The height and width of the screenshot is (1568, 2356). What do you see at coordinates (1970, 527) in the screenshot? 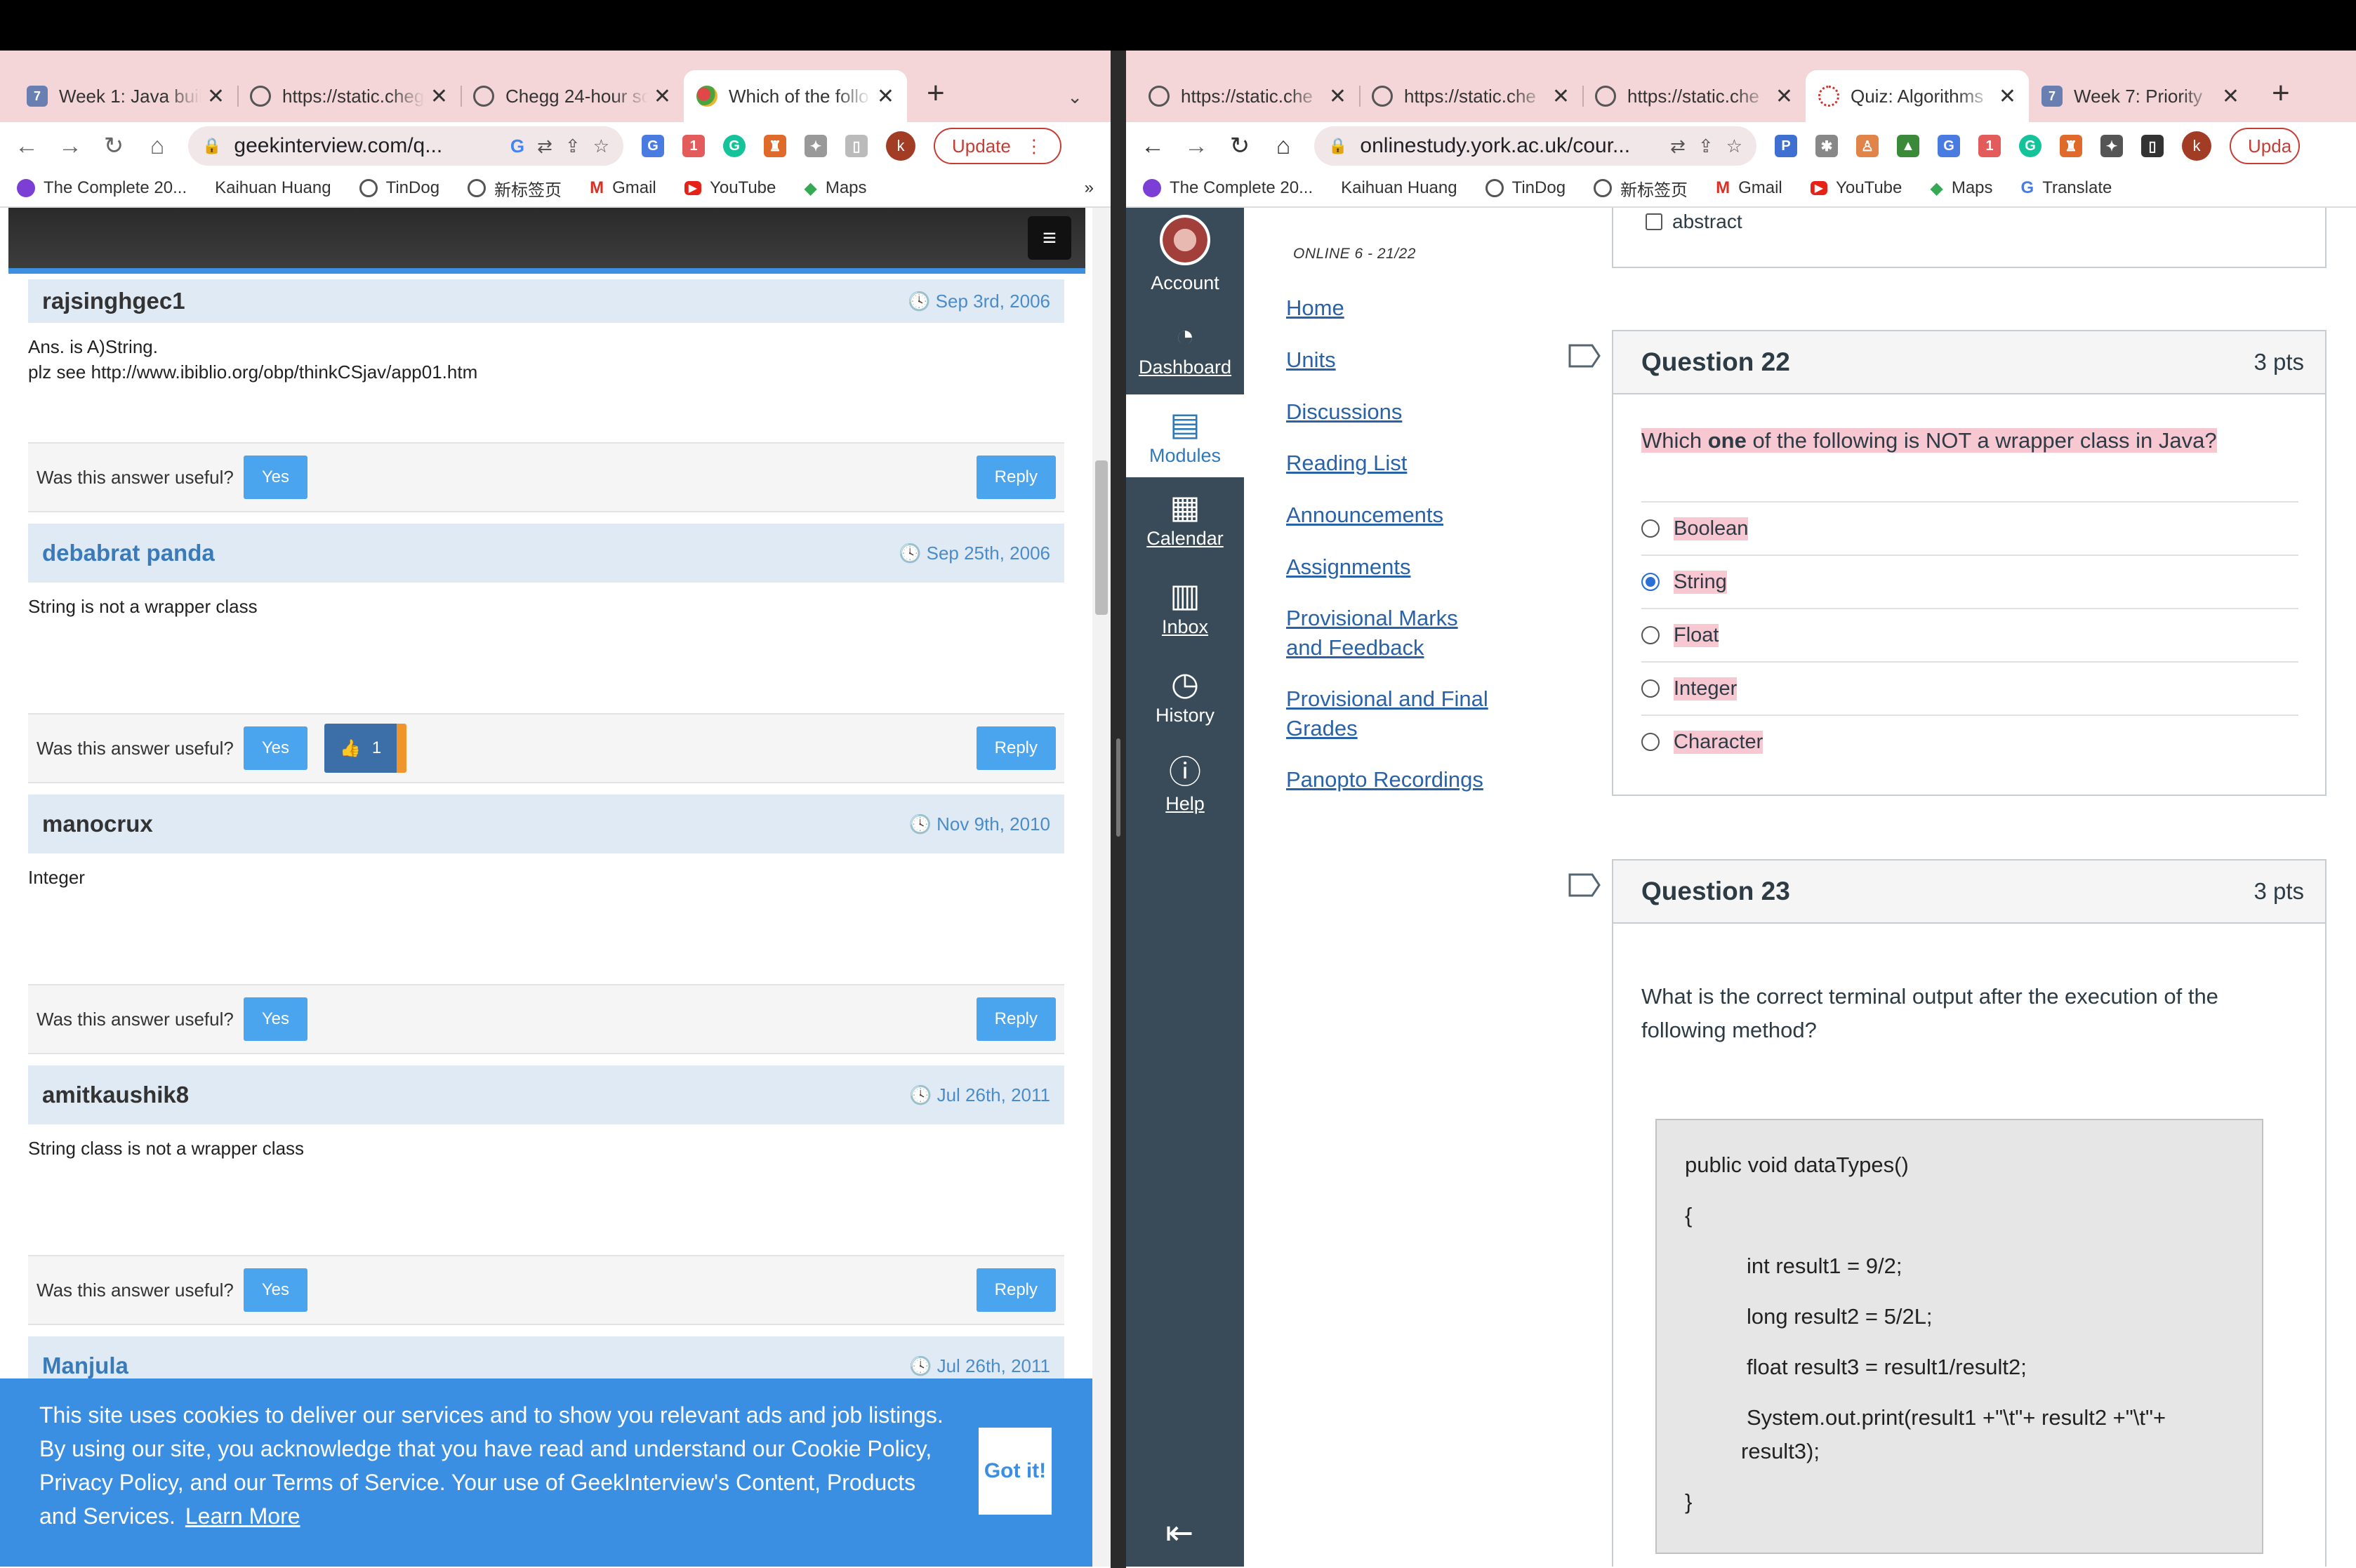
I see `answer-option: Boolean` at bounding box center [1970, 527].